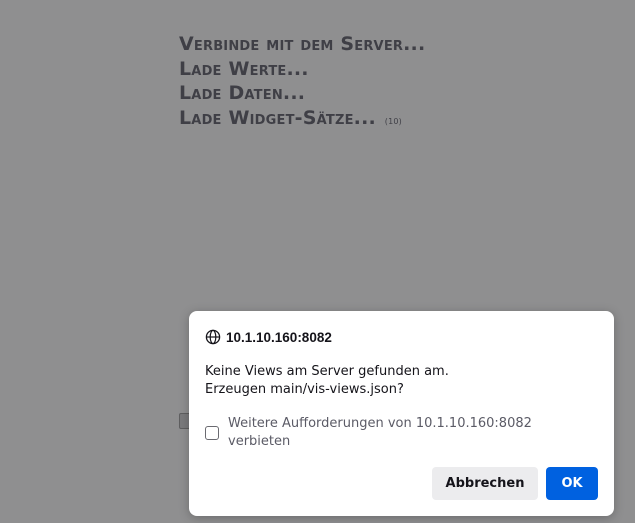 The width and height of the screenshot is (635, 523). Describe the element at coordinates (213, 337) in the screenshot. I see `globe-icon` at that location.